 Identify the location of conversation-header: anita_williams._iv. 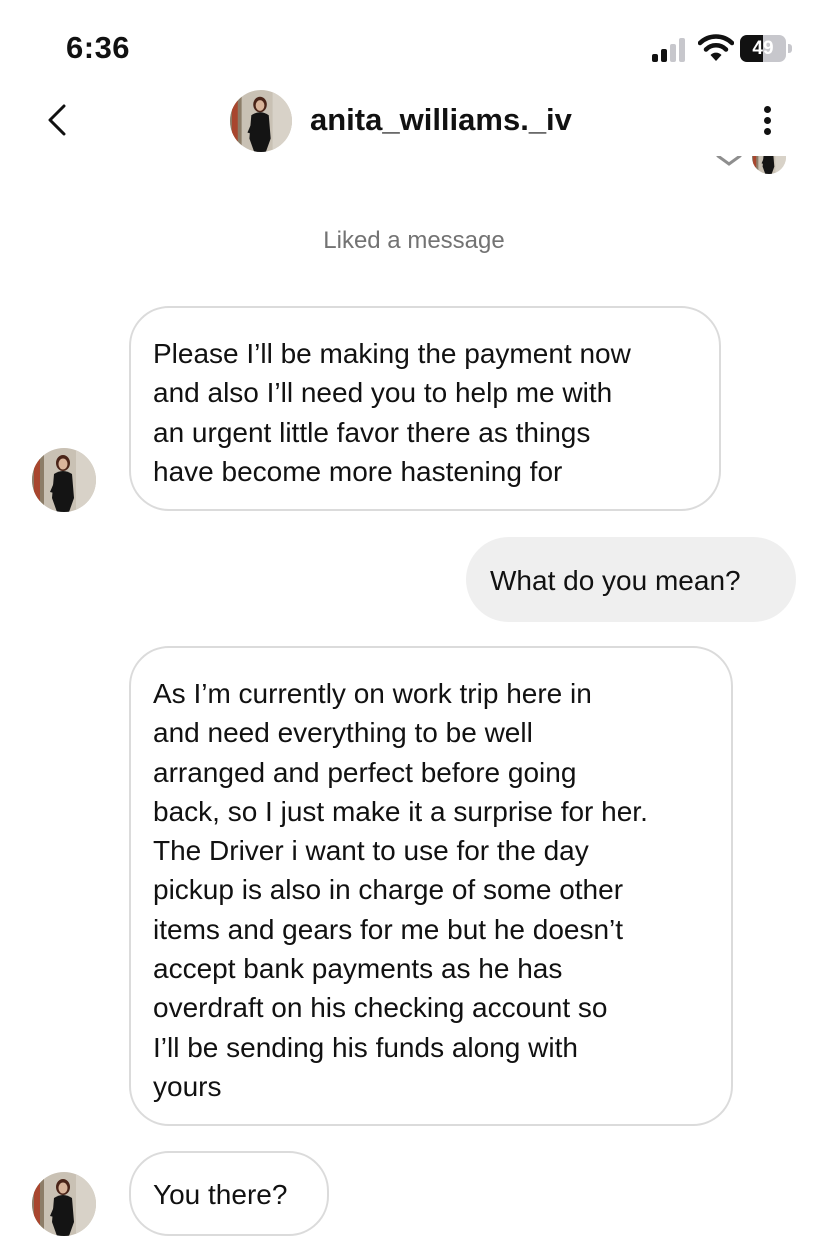
(414, 122).